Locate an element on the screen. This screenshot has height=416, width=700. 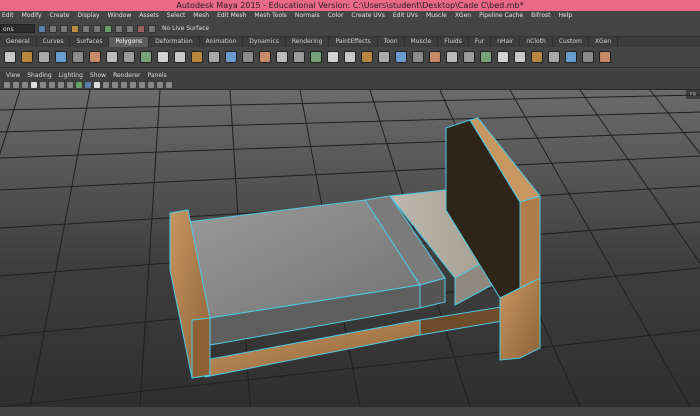
collapse-icon is located at coordinates (503, 57).